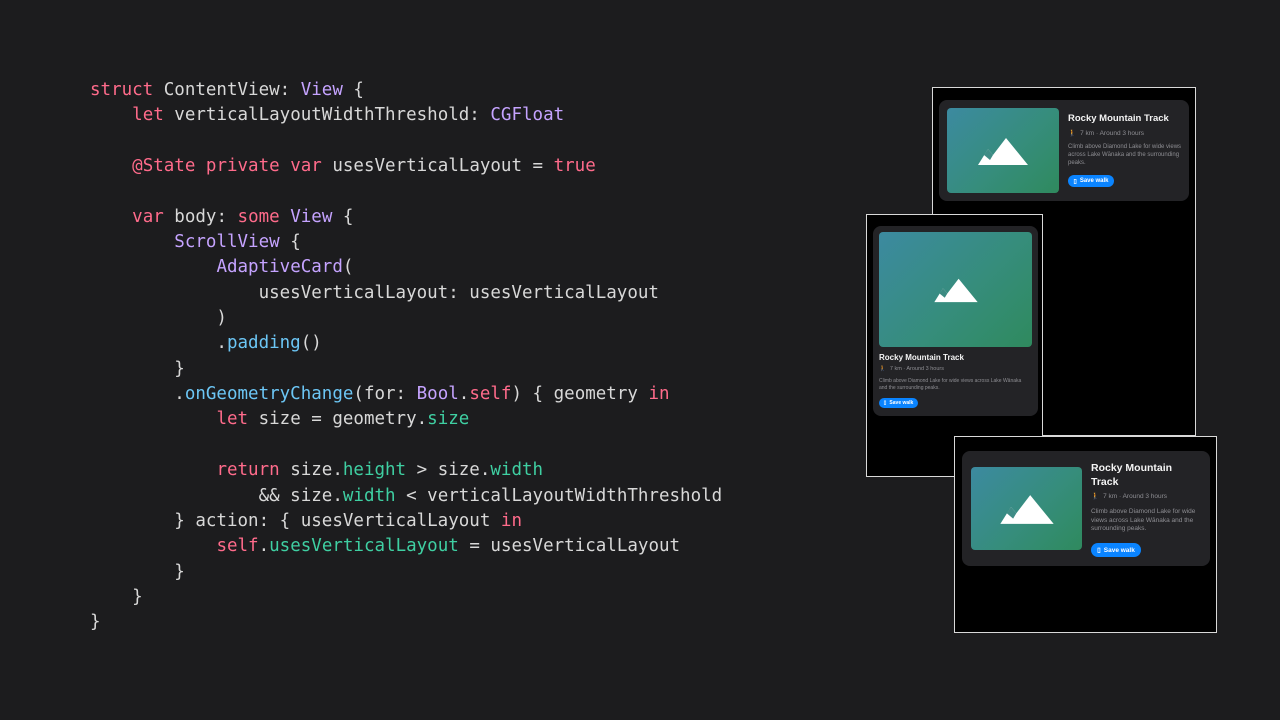  What do you see at coordinates (311, 470) in the screenshot?
I see `code-token: size.` at bounding box center [311, 470].